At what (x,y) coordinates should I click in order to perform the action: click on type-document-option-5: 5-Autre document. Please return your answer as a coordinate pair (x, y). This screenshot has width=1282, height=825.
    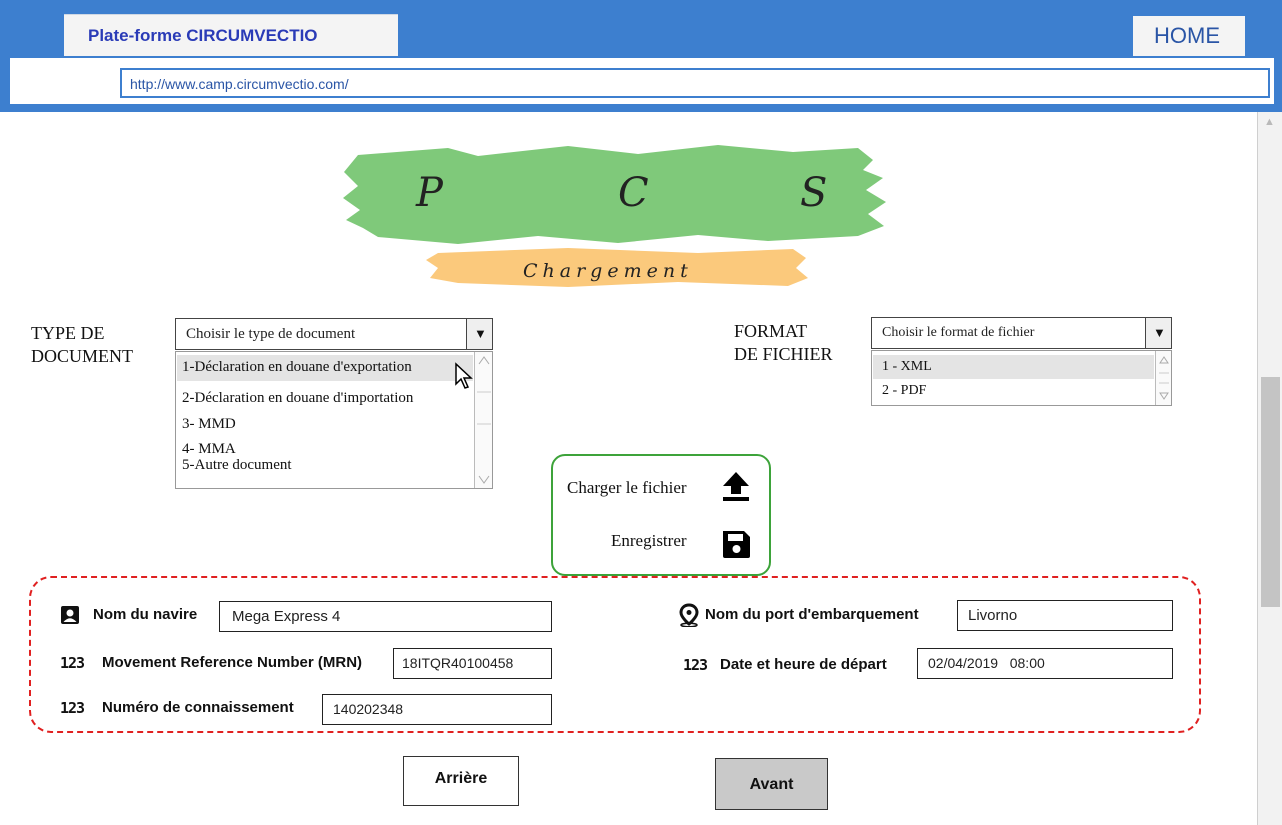
    Looking at the image, I should click on (237, 465).